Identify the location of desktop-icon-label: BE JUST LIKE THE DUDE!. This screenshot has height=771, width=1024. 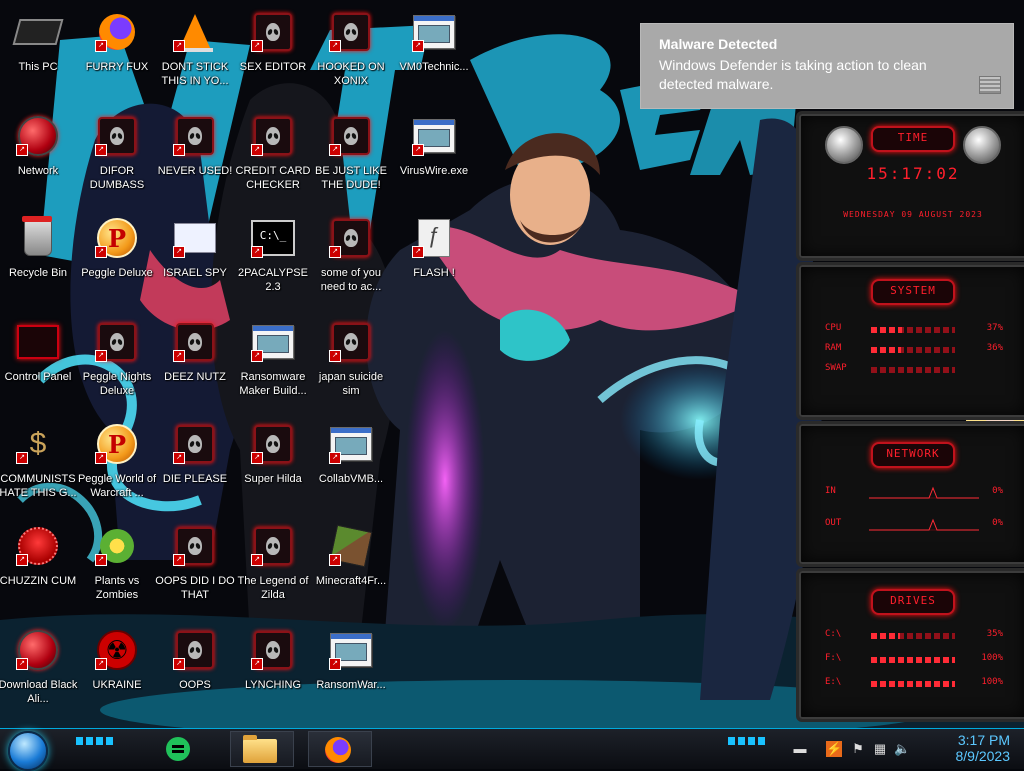
(351, 178).